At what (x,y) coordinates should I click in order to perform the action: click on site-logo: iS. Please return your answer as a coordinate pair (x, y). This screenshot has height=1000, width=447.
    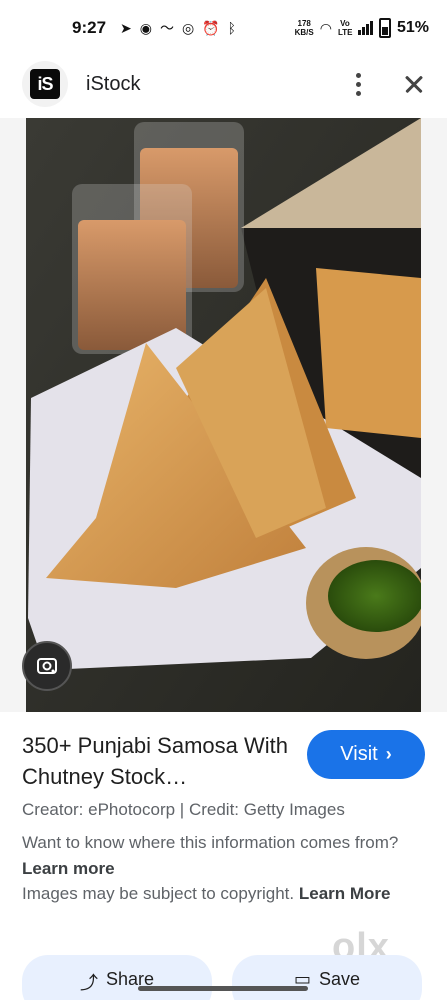
    Looking at the image, I should click on (45, 84).